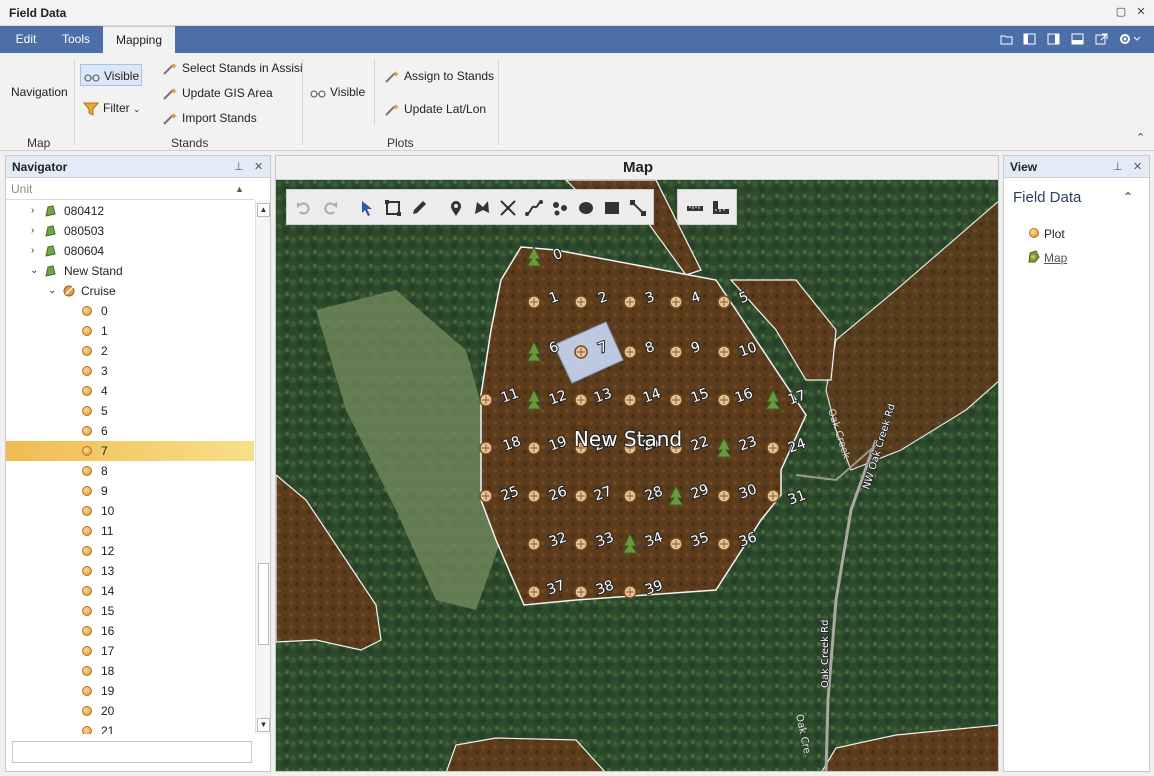  What do you see at coordinates (232, 68) in the screenshot?
I see `select-stands-button: Select Stands in Assisi` at bounding box center [232, 68].